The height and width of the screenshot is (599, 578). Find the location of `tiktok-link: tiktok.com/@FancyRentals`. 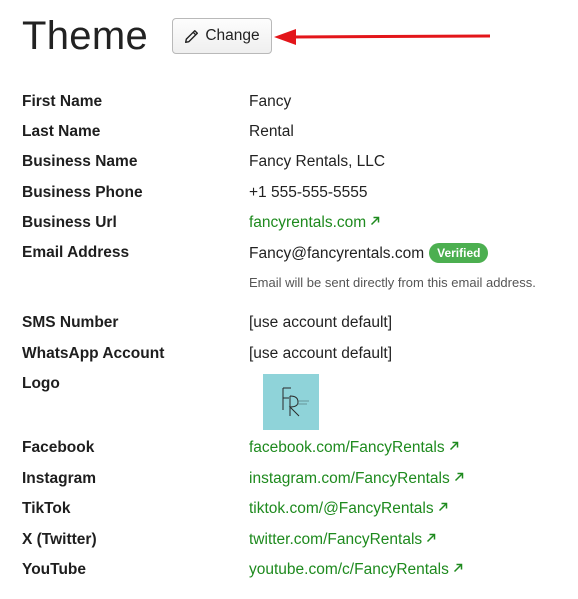

tiktok-link: tiktok.com/@FancyRentals is located at coordinates (341, 508).